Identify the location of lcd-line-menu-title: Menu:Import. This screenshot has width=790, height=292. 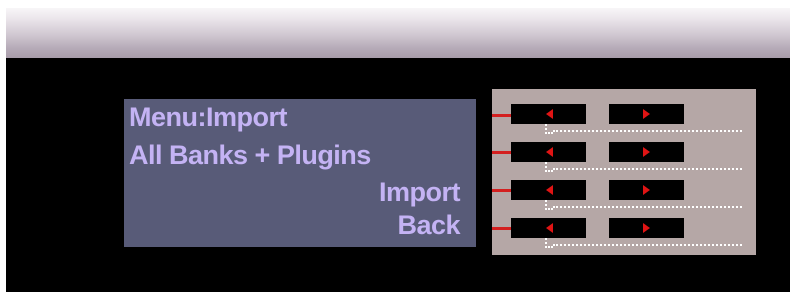
(208, 117).